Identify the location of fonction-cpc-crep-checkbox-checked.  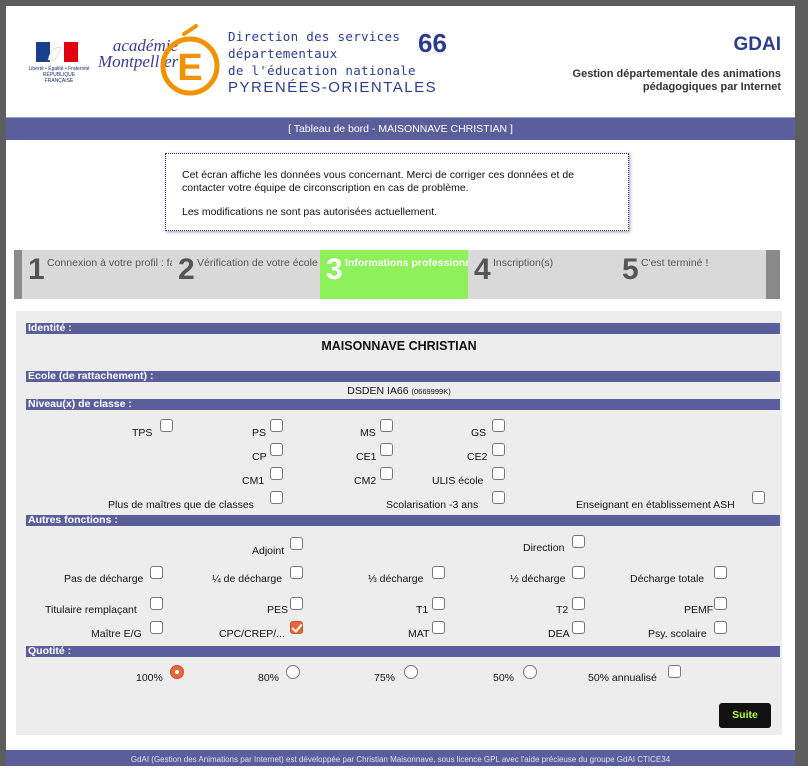
(296, 627).